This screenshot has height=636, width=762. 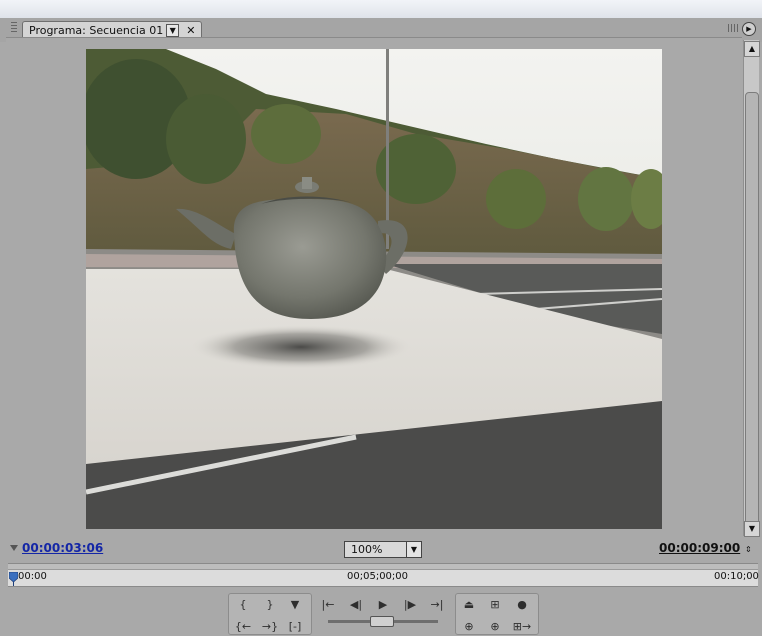 I want to click on scroll-thumb, so click(x=752, y=309).